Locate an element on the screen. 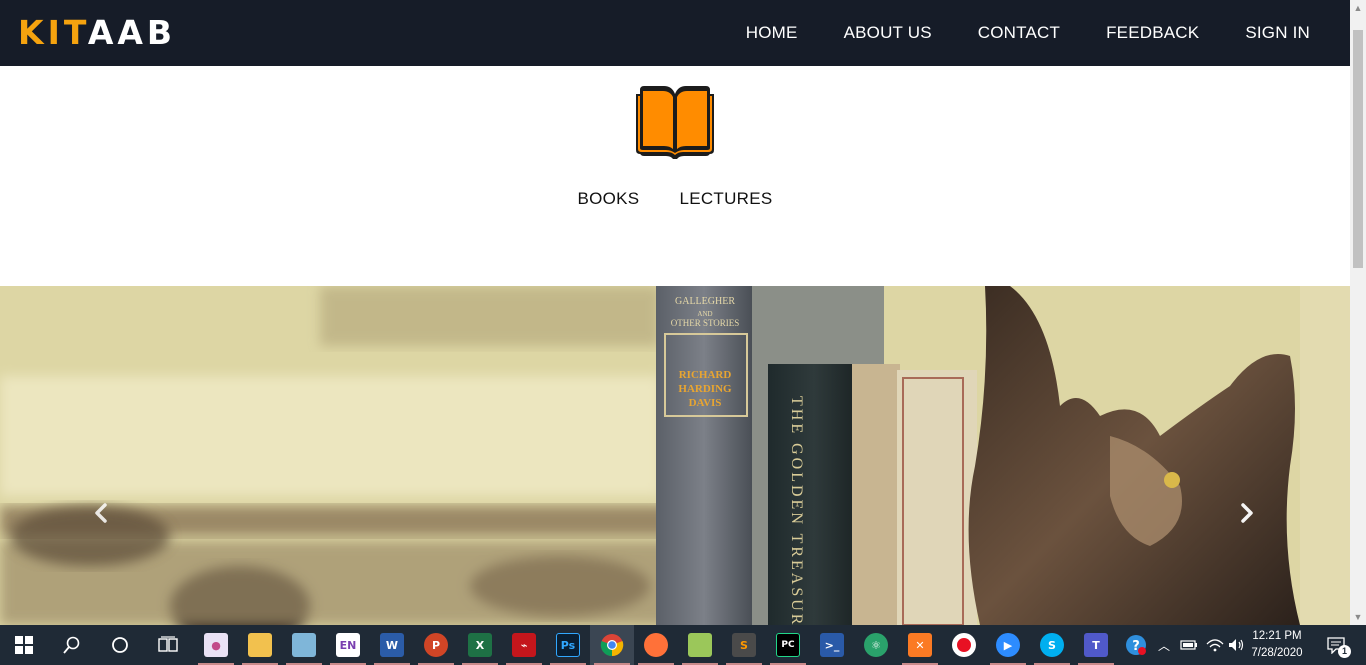  paint-icon: ● is located at coordinates (216, 645).